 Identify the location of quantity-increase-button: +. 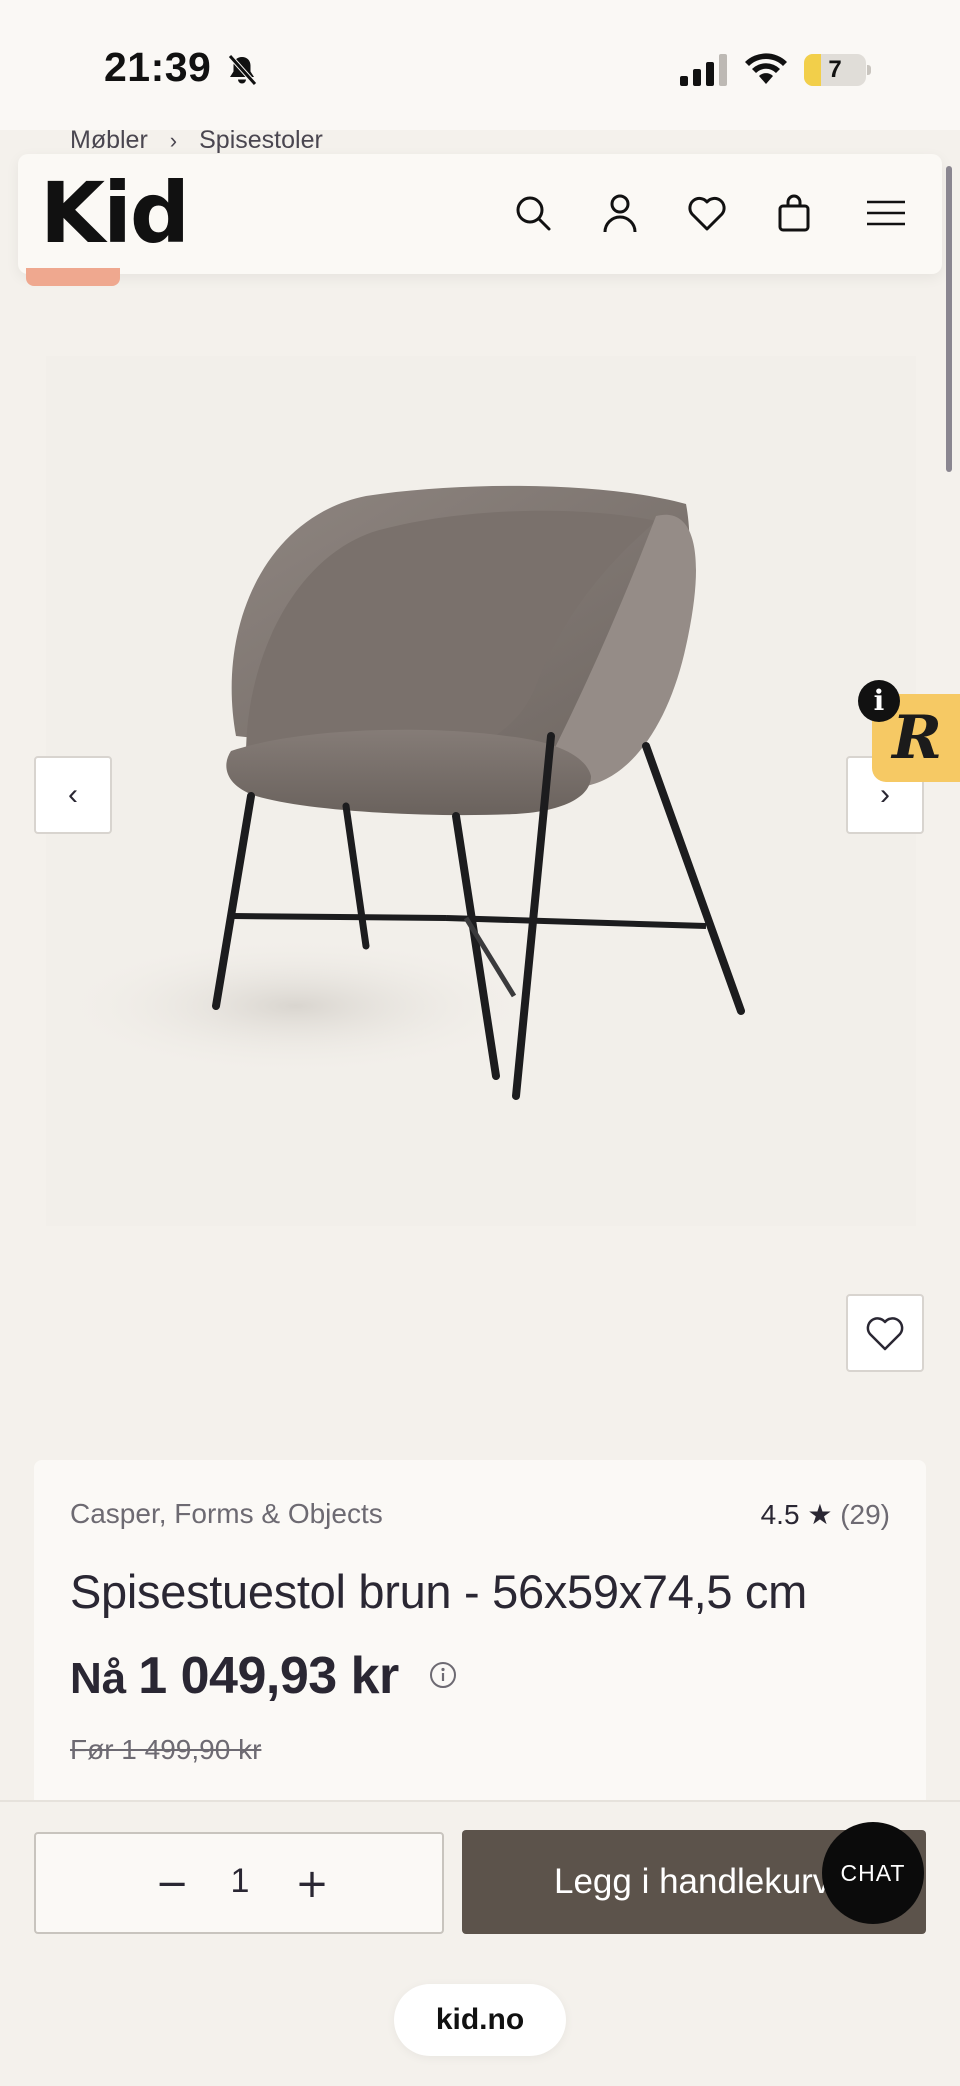
(312, 1884).